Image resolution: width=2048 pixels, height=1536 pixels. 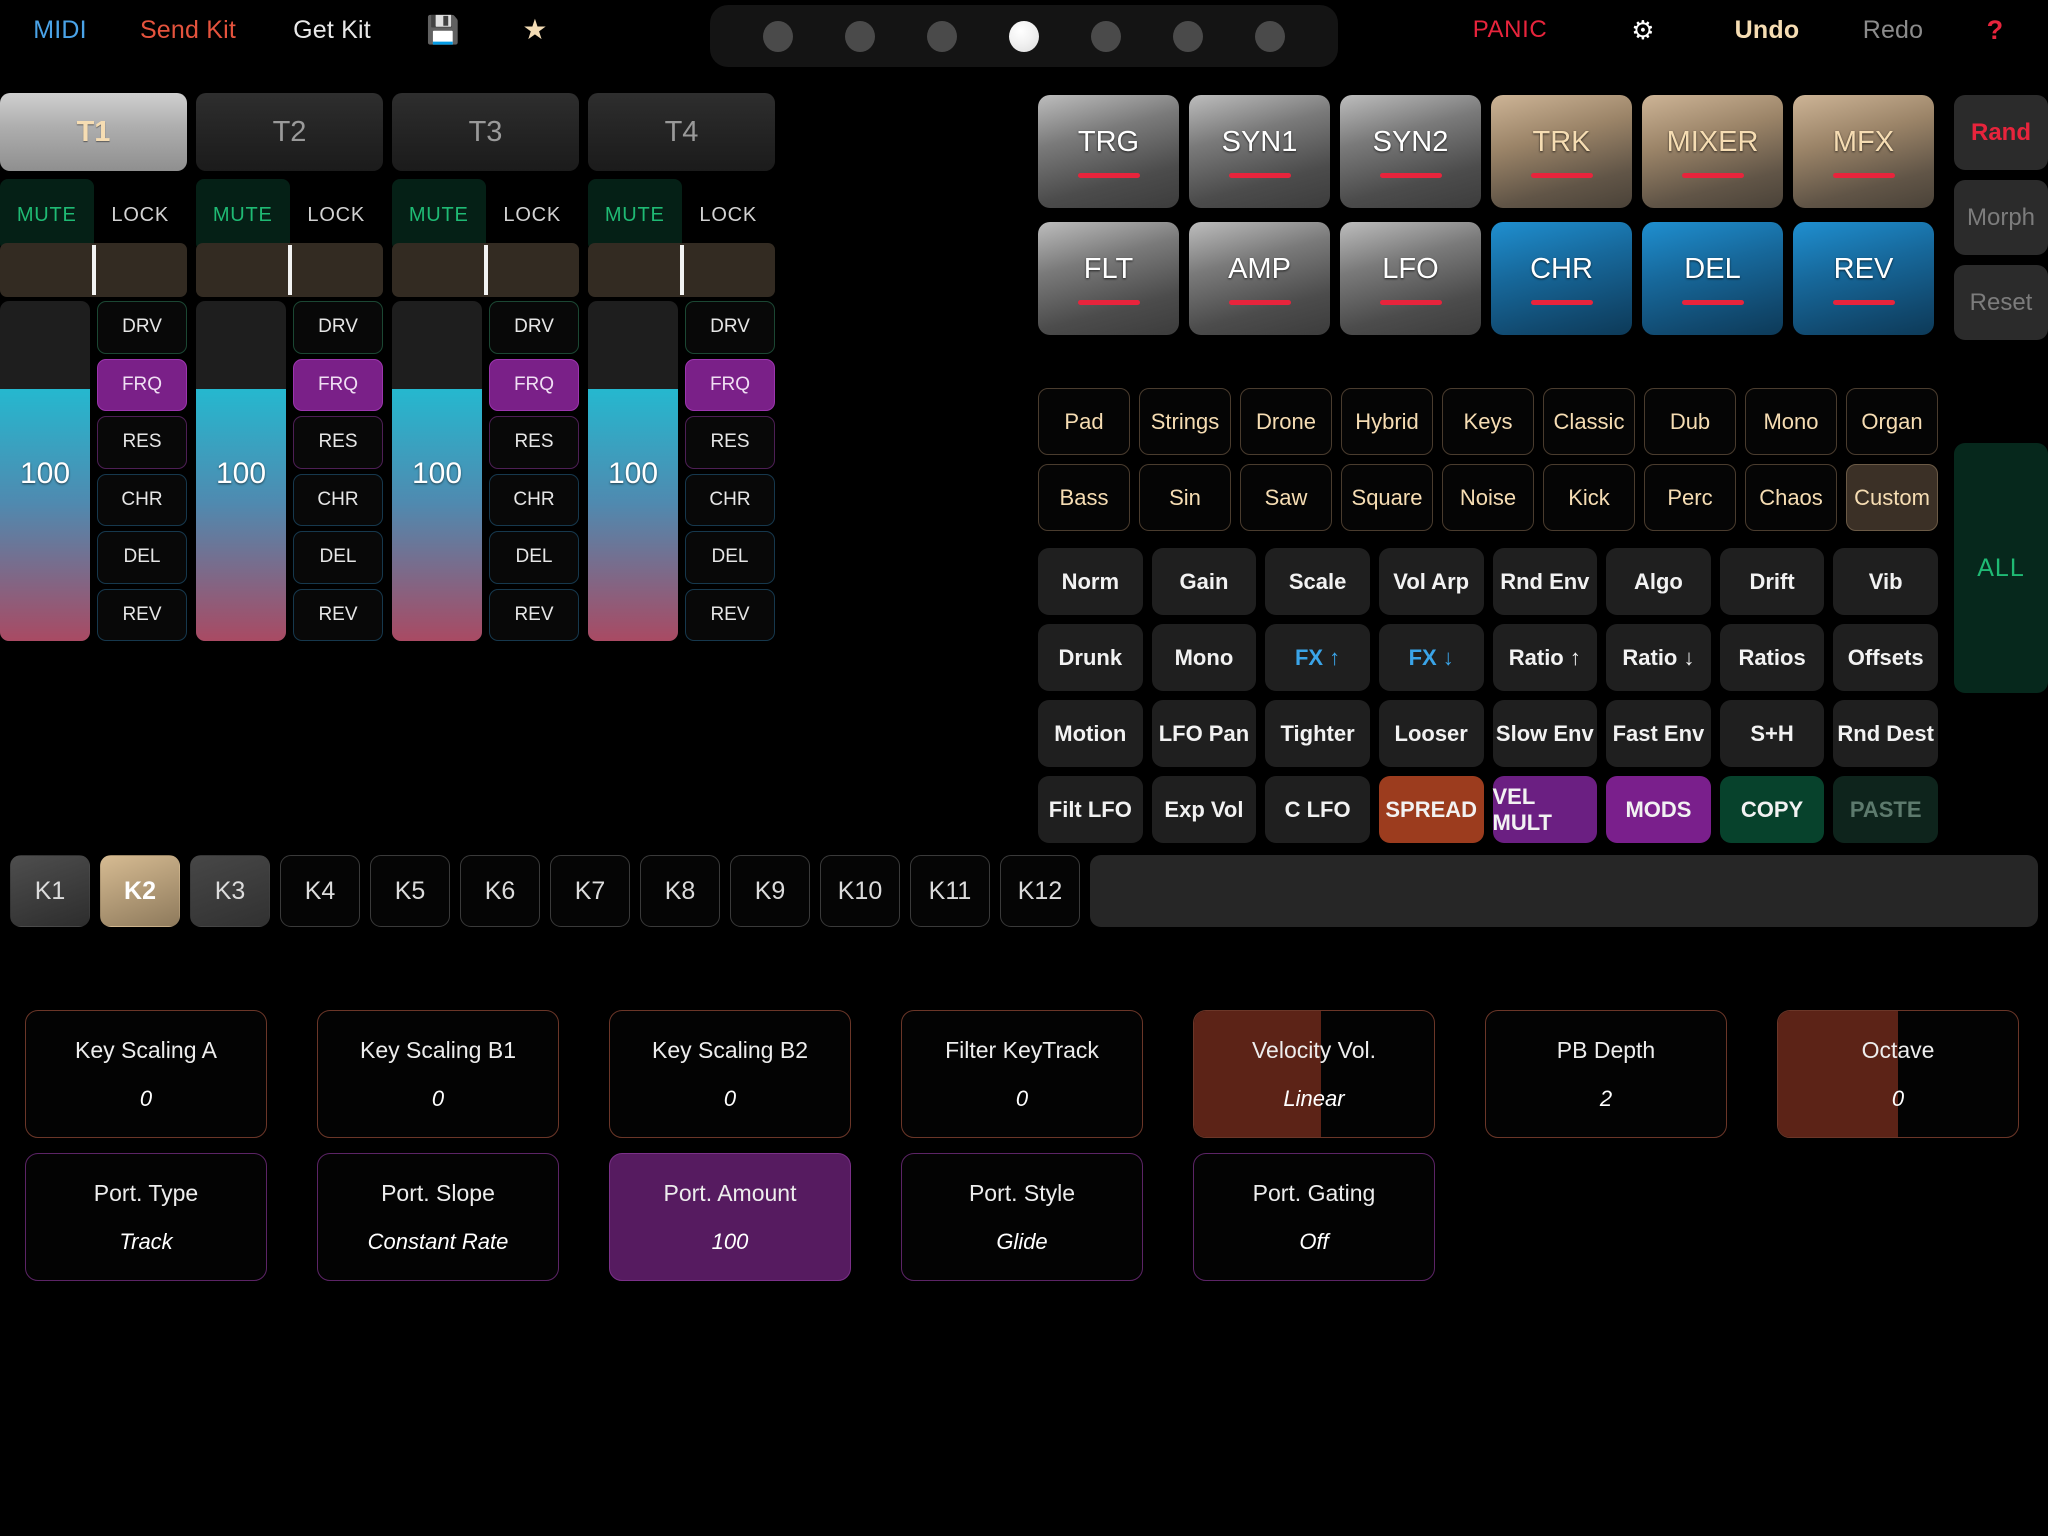 What do you see at coordinates (146, 1074) in the screenshot?
I see `param-card-key-scaling-a: Key Scaling A 0` at bounding box center [146, 1074].